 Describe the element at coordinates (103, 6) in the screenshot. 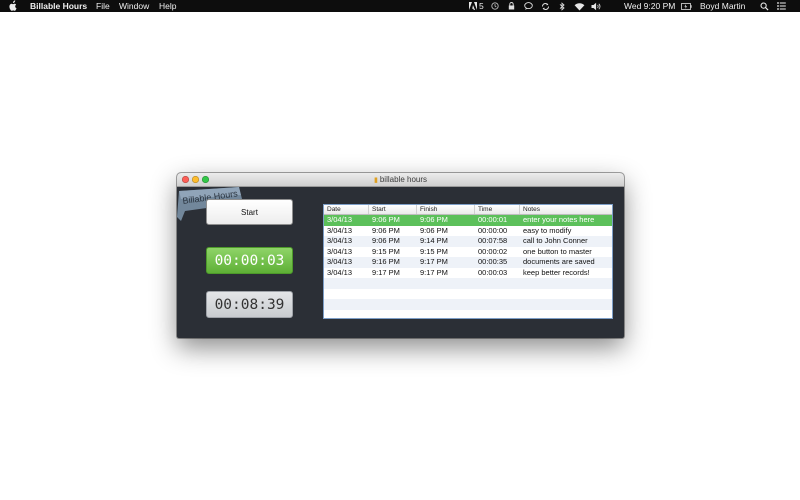

I see `menu-file: File` at that location.